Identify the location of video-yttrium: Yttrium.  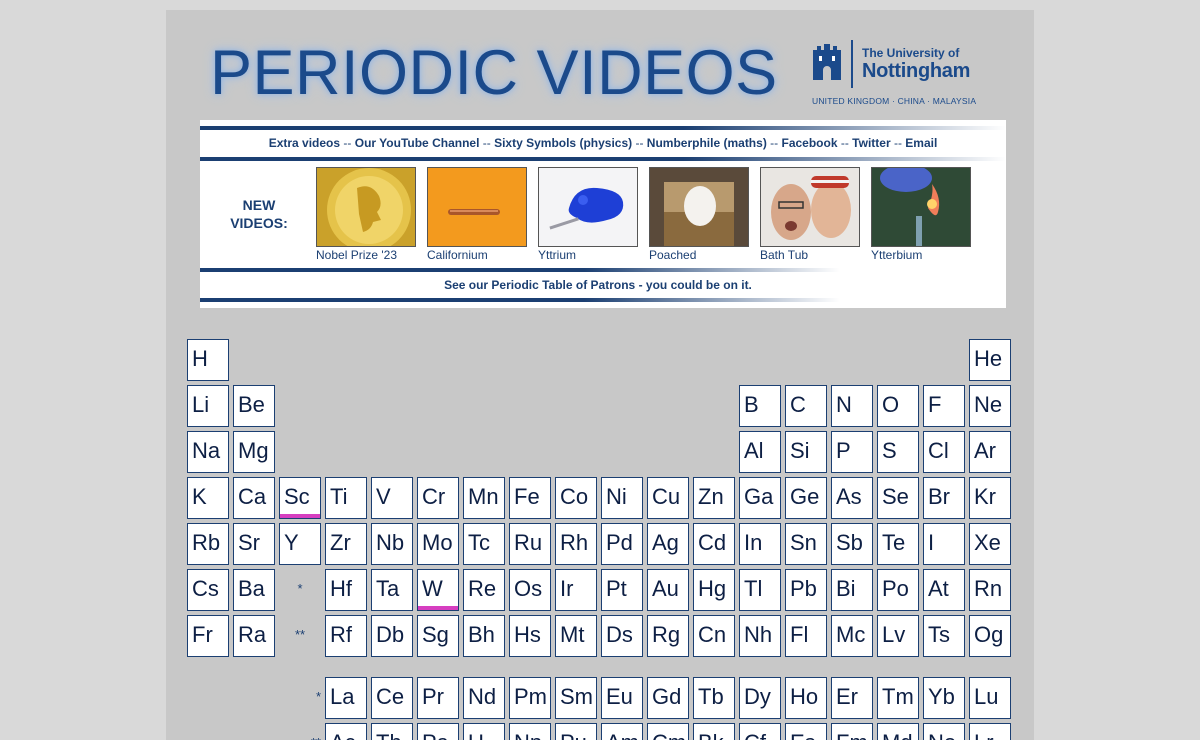
(588, 214).